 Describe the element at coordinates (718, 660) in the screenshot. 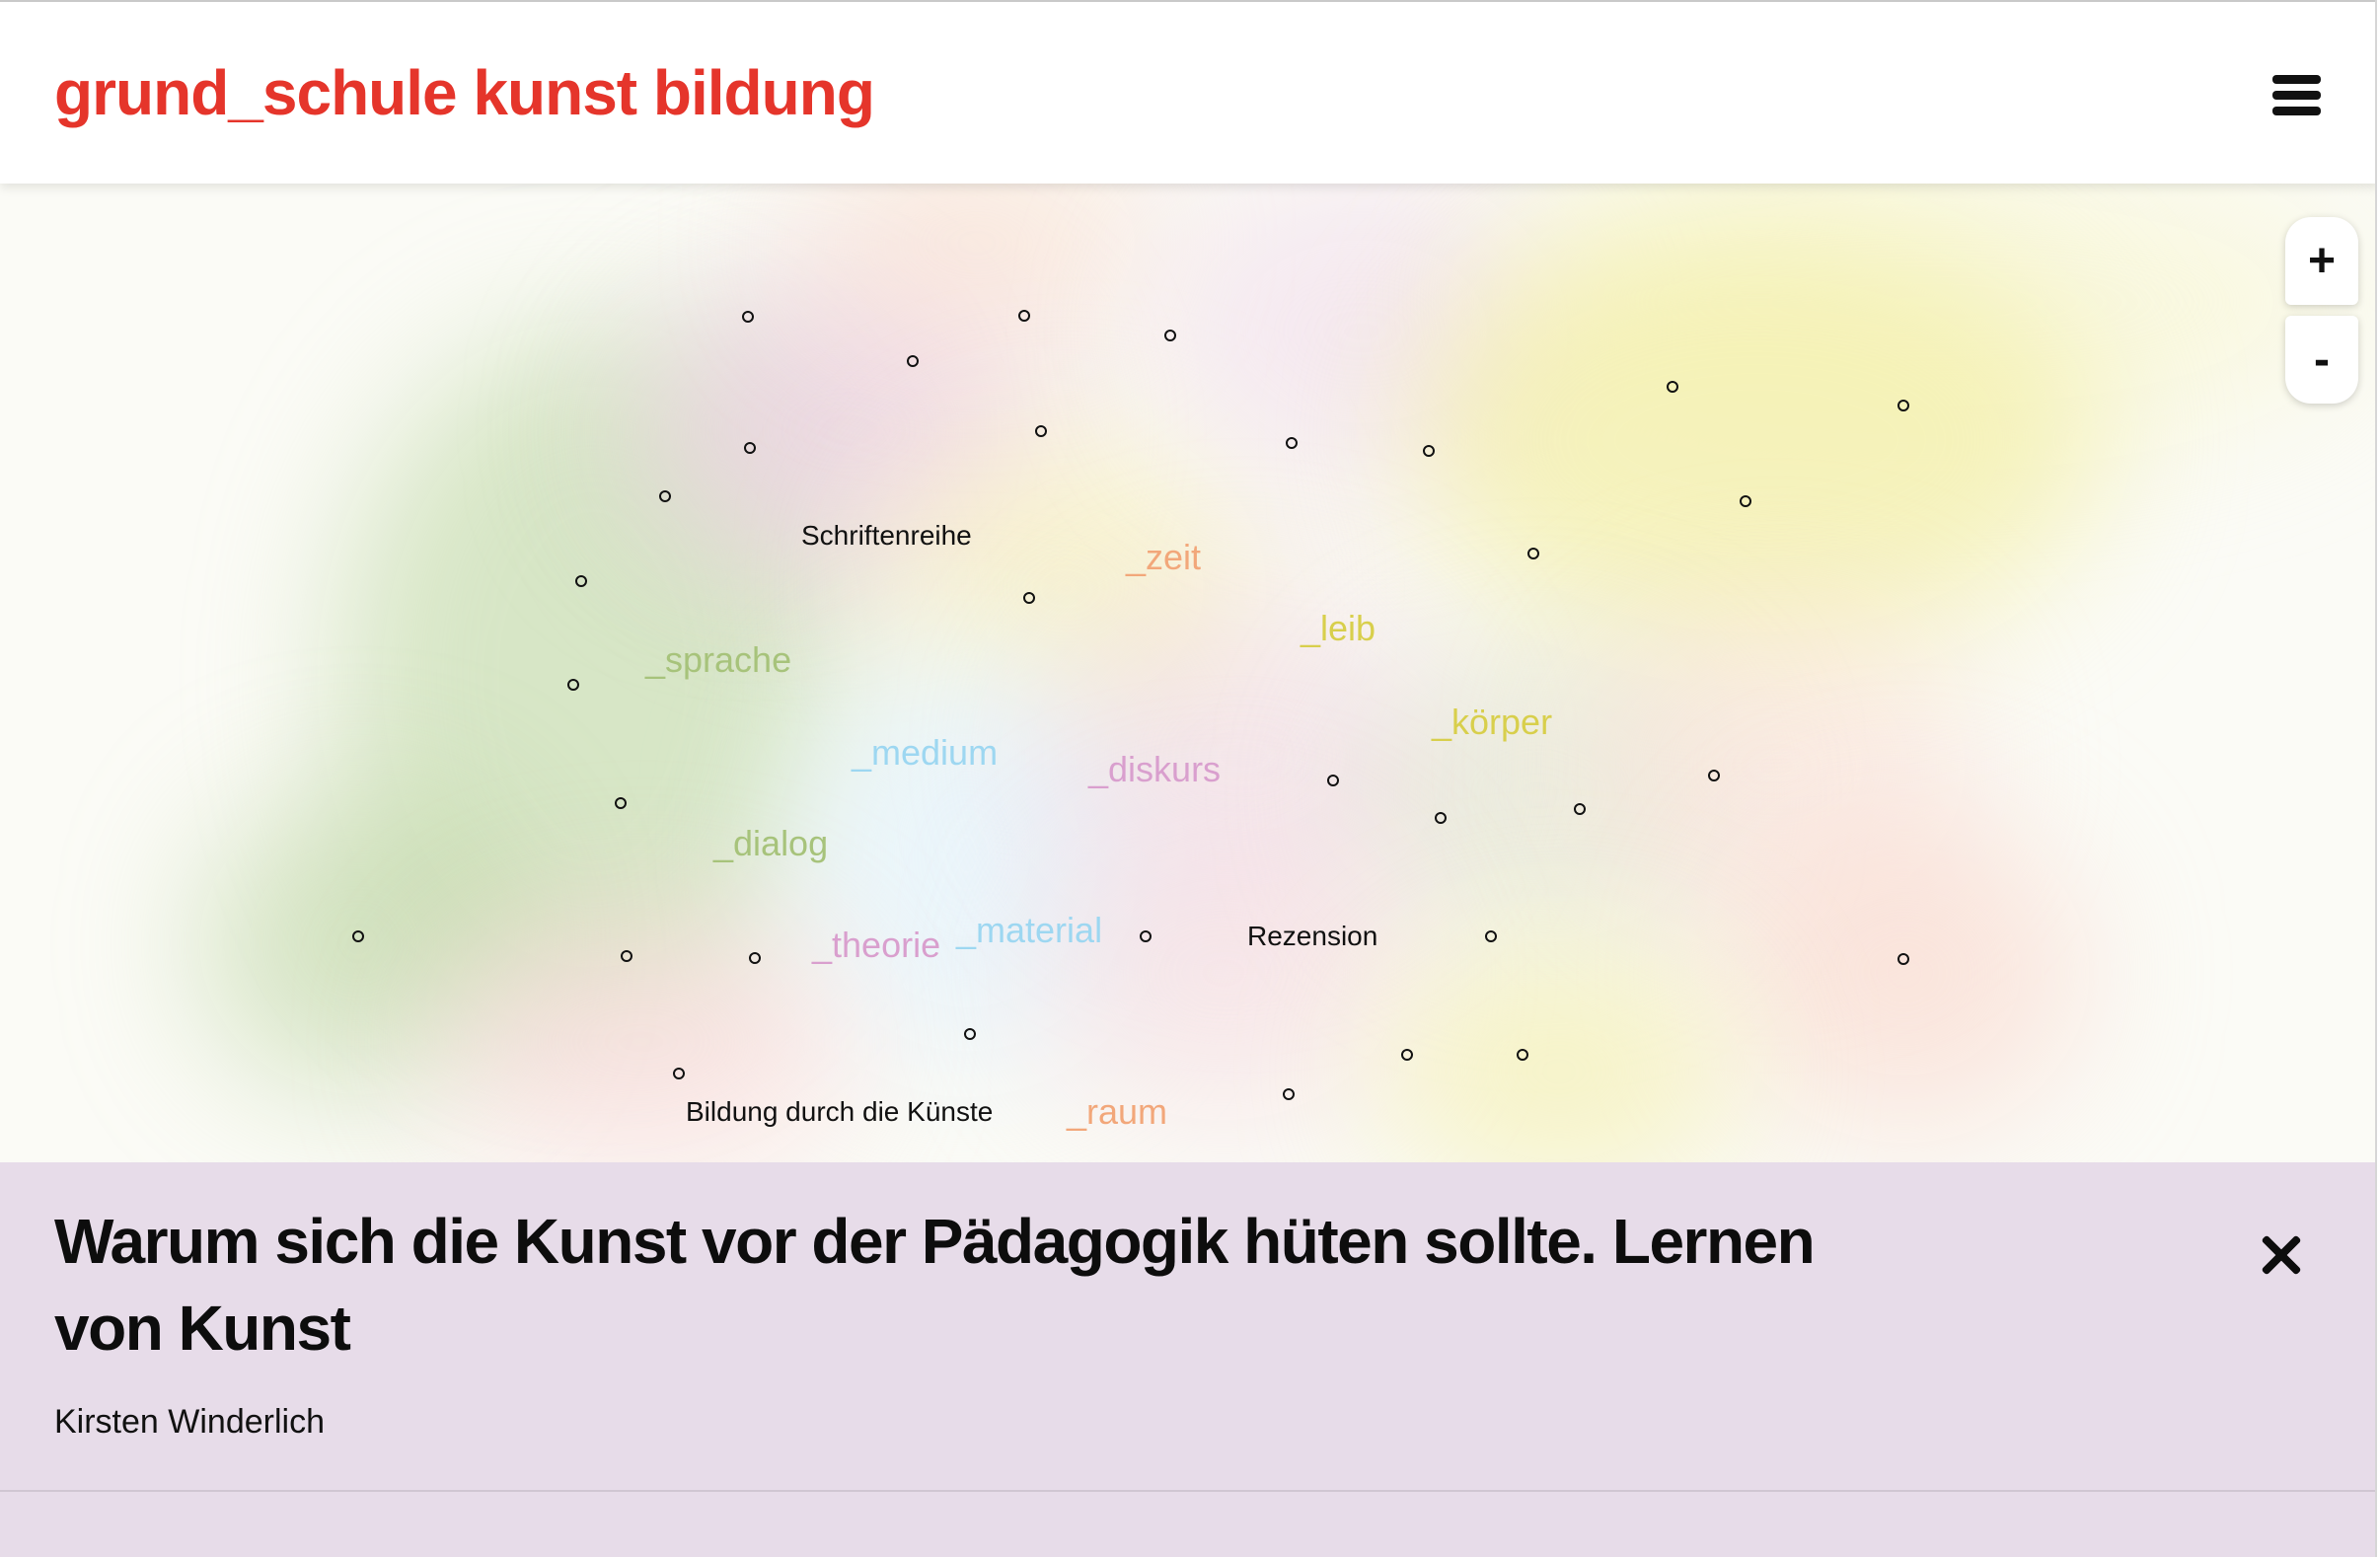

I see `tag-sprache: _sprache` at that location.